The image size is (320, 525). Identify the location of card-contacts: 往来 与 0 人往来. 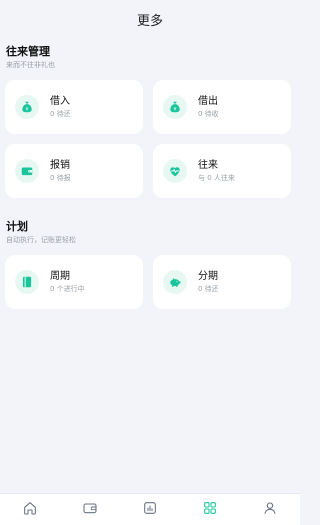
(222, 171).